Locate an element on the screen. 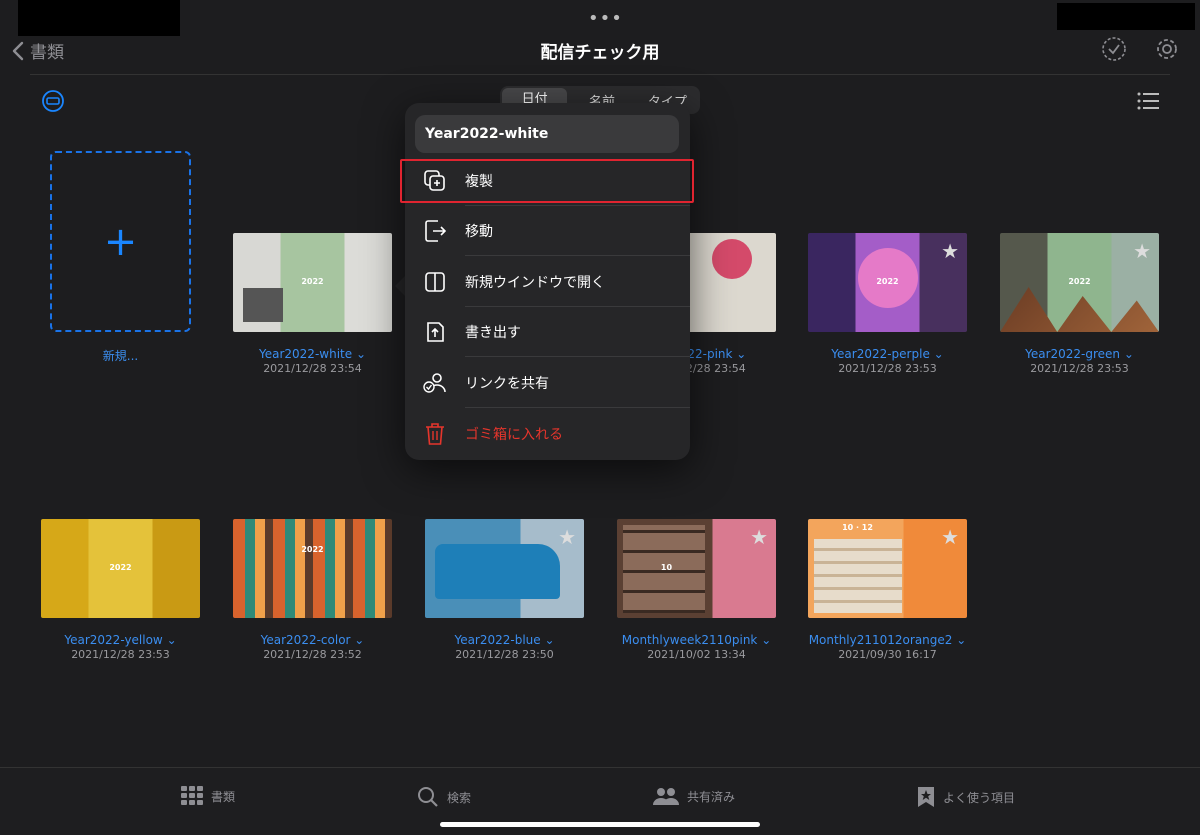  document-thumbnail-white: 2022 is located at coordinates (312, 282).